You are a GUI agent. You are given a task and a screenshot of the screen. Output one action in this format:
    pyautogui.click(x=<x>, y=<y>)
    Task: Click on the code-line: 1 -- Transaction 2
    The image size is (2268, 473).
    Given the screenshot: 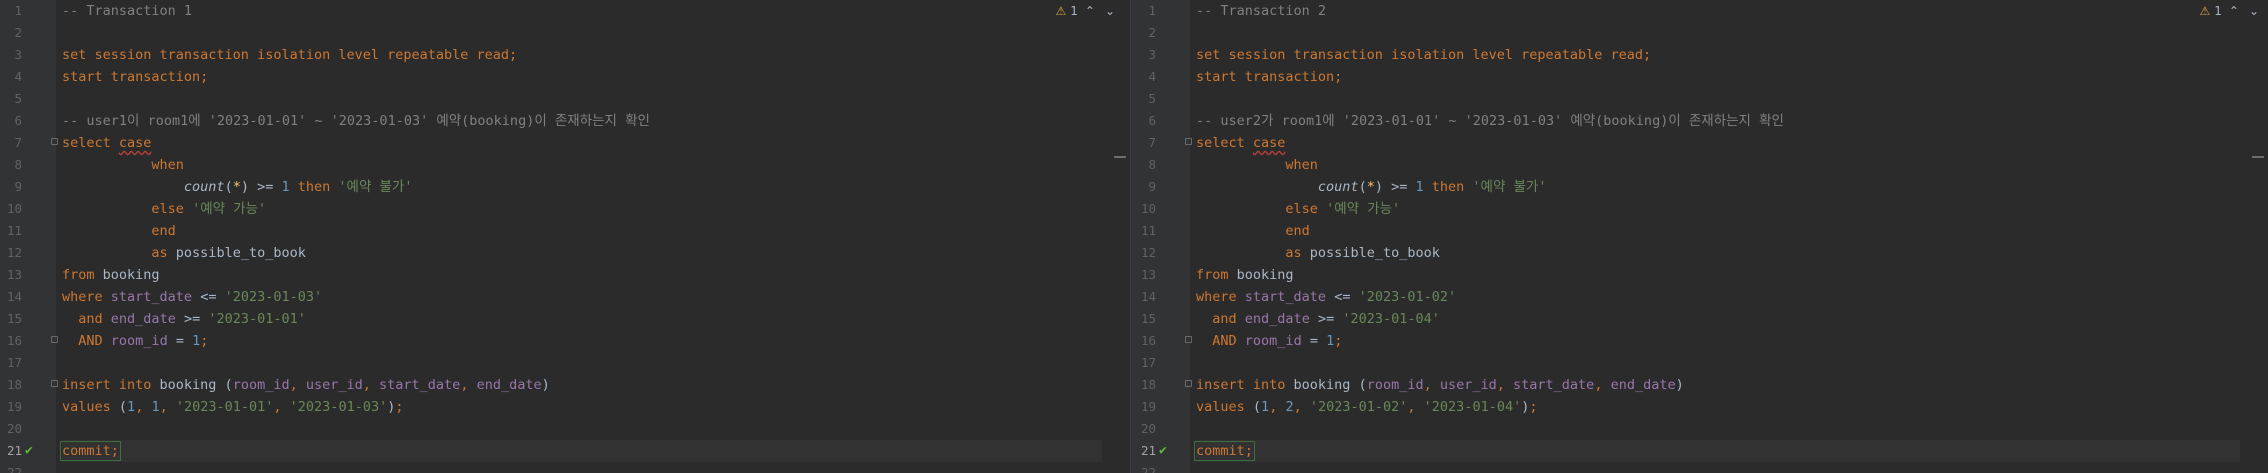 What is the action you would take?
    pyautogui.click(x=1694, y=11)
    